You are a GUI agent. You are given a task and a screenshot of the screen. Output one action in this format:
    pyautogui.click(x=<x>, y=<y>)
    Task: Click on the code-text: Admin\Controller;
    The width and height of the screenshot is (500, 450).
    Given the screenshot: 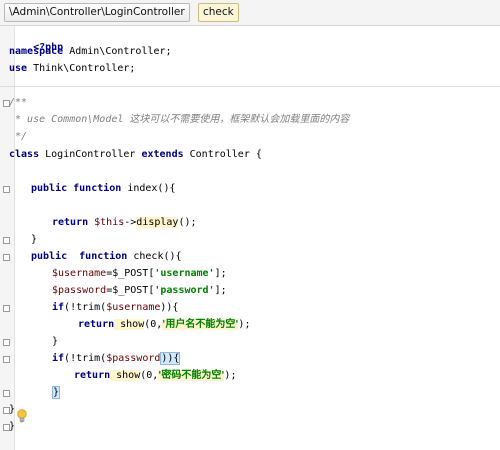 What is the action you would take?
    pyautogui.click(x=117, y=51)
    